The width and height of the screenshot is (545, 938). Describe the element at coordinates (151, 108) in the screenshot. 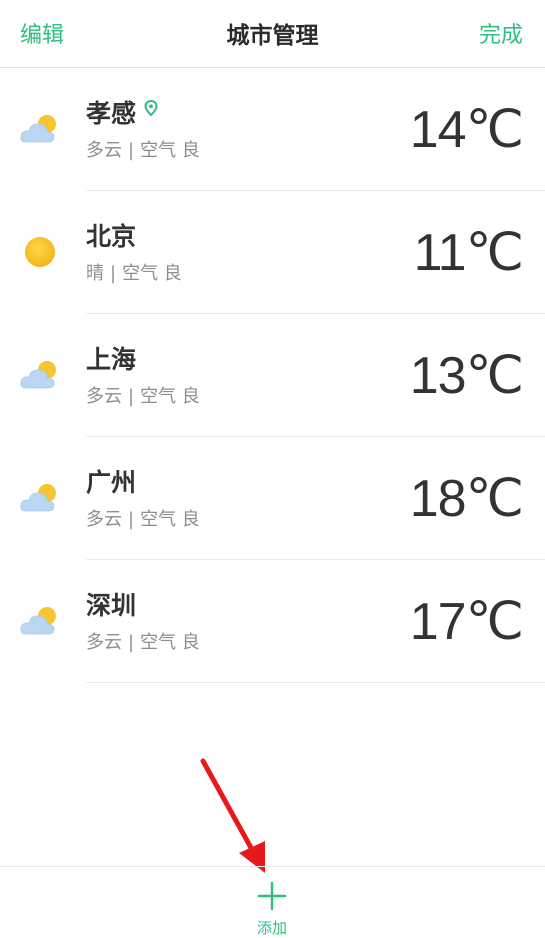

I see `location-pin-icon` at that location.